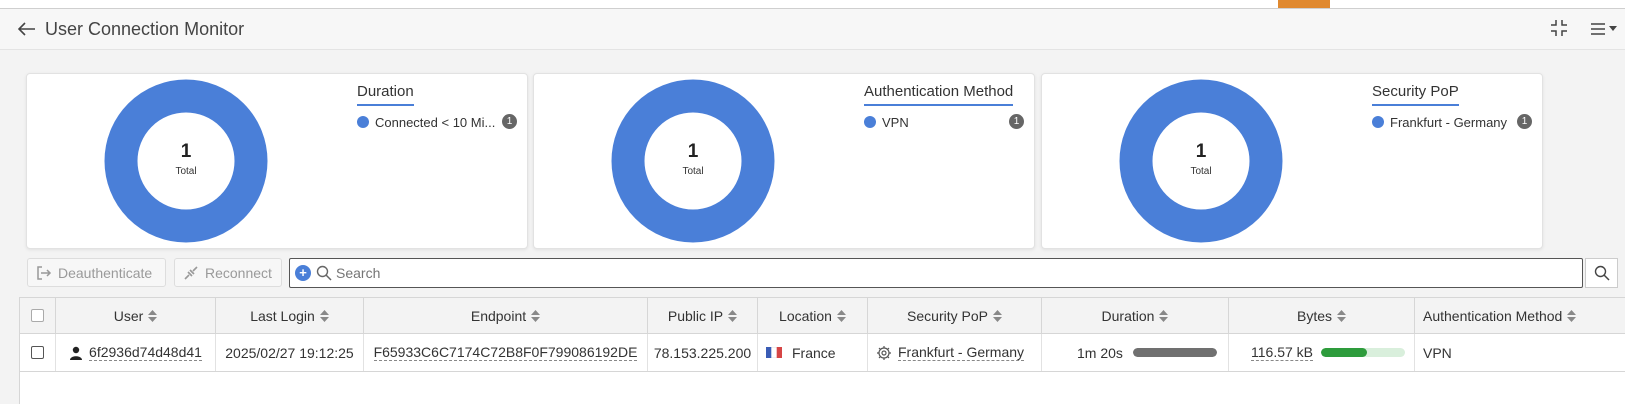 This screenshot has height=404, width=1625. I want to click on legend-title: Security PoP, so click(1415, 94).